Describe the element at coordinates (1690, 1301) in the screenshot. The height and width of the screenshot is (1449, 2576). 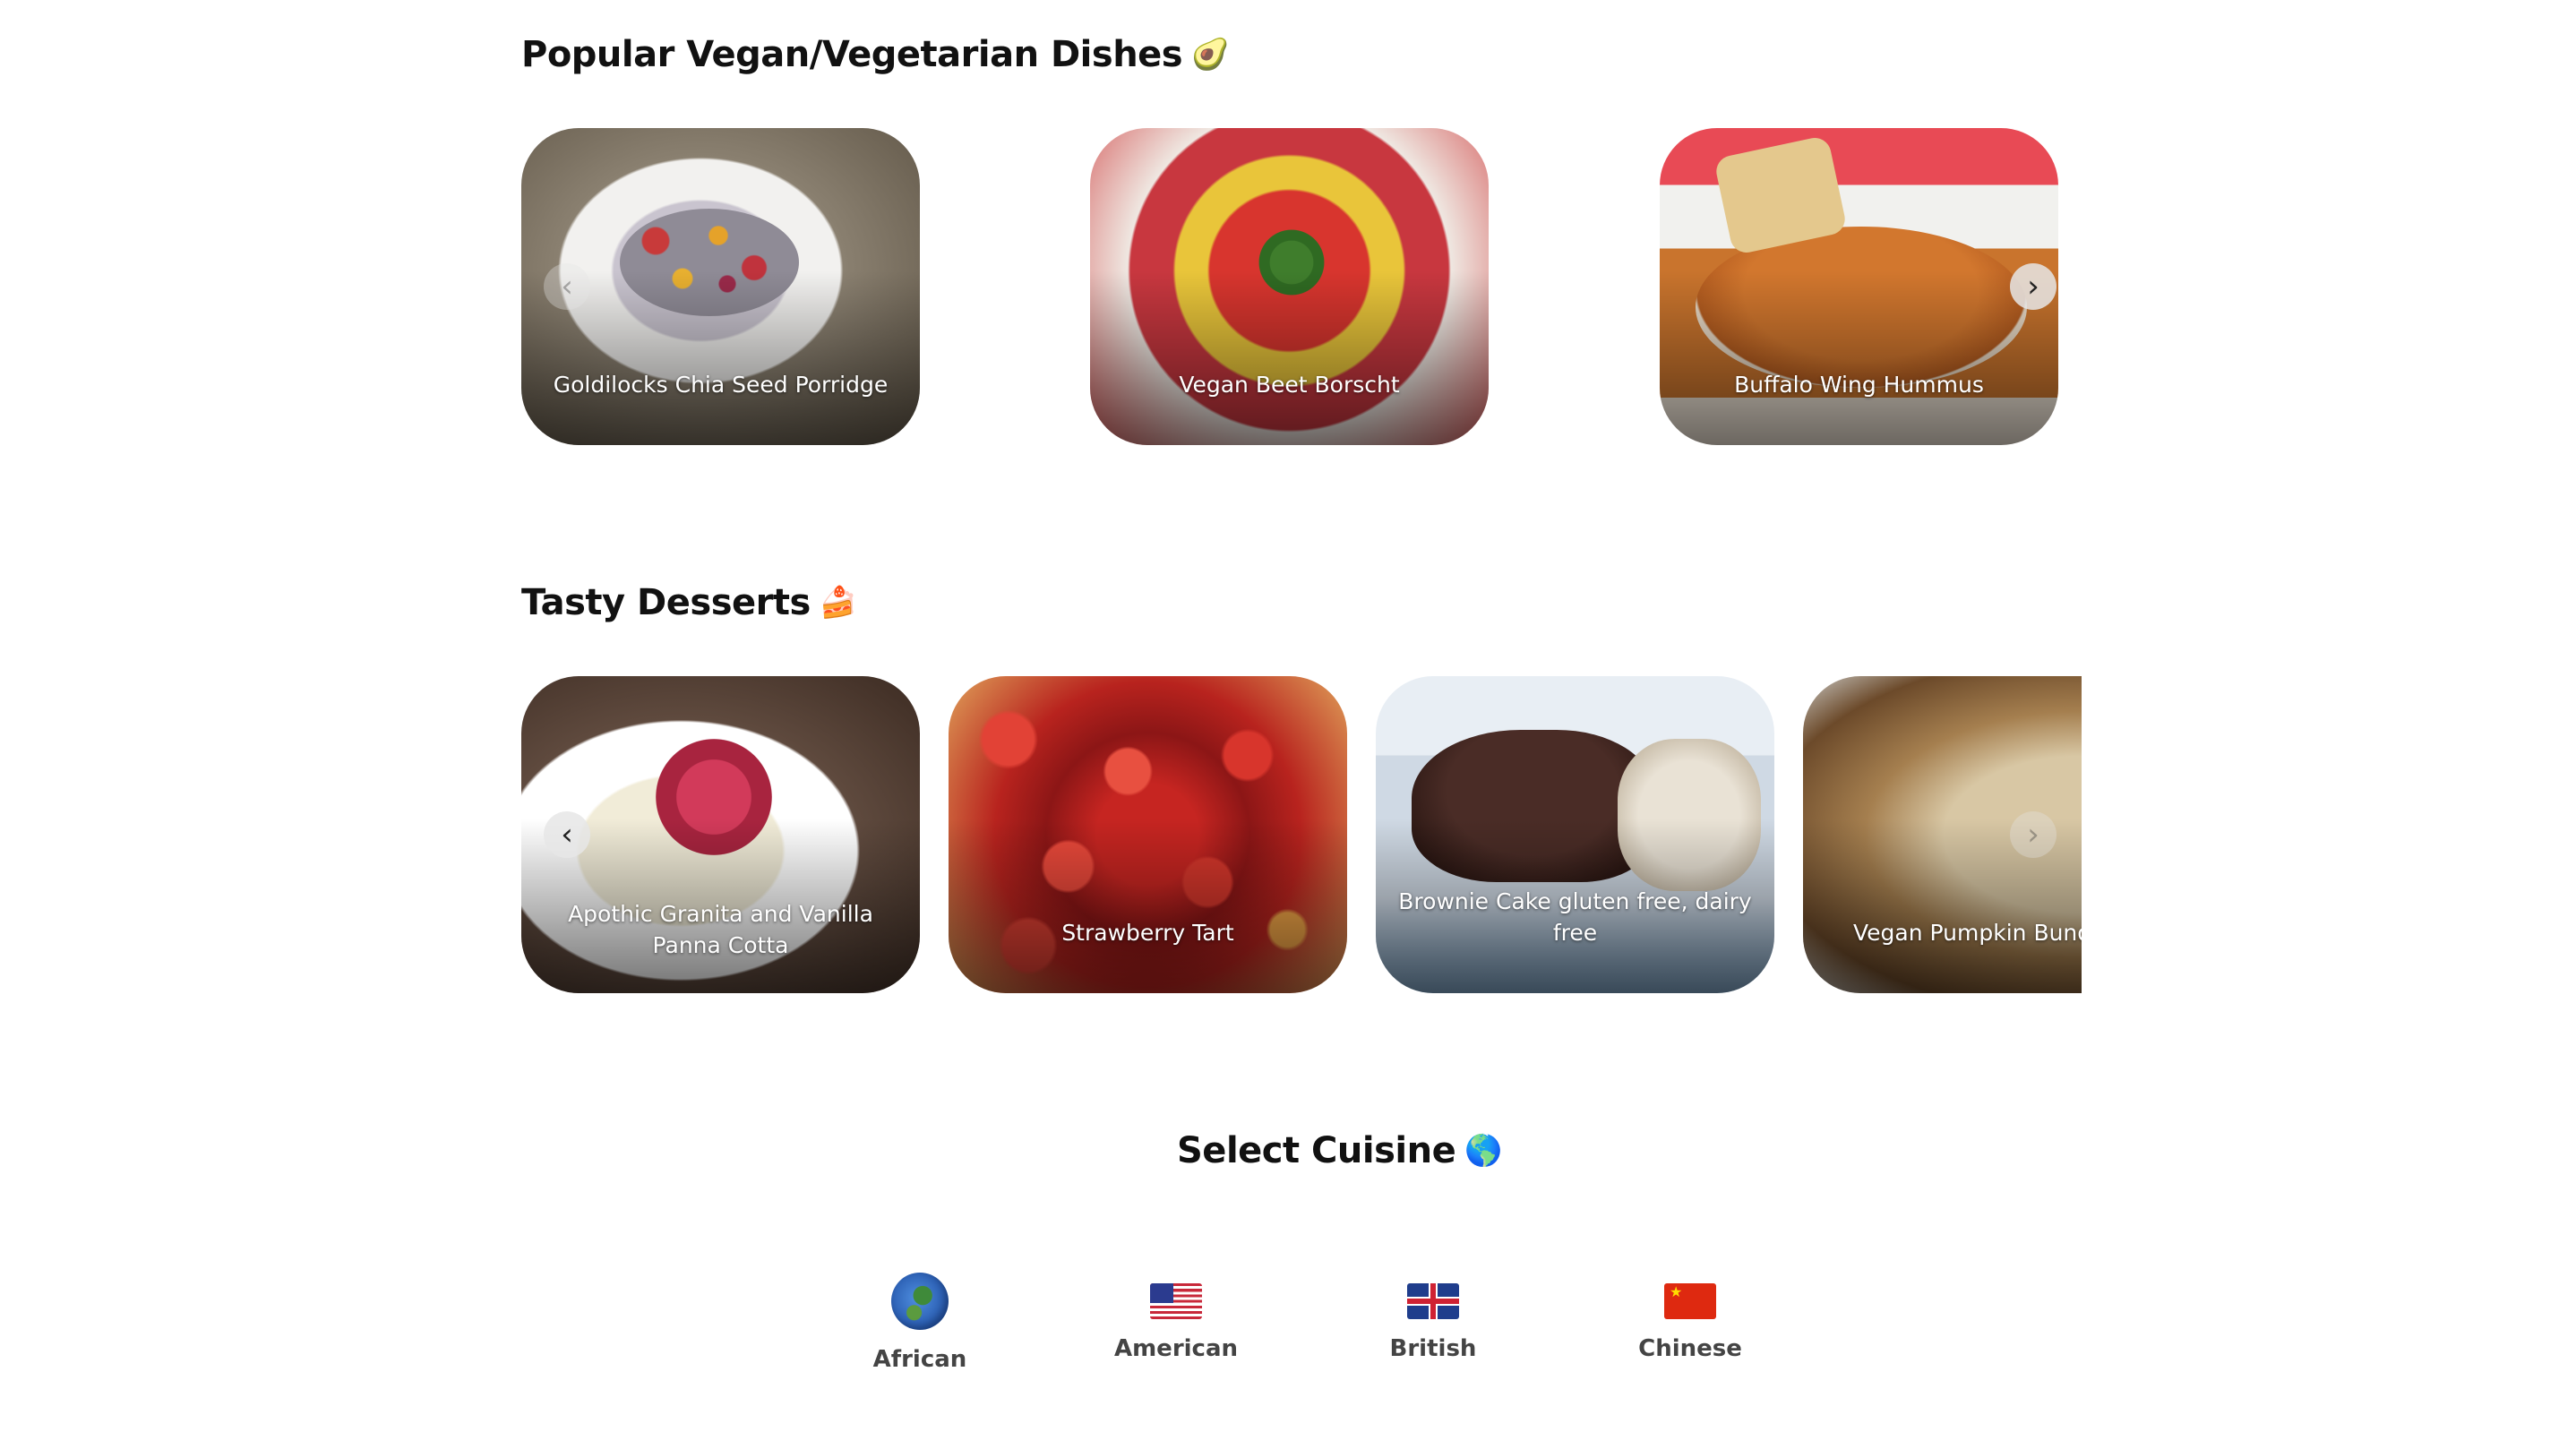
I see `china-flag-icon` at that location.